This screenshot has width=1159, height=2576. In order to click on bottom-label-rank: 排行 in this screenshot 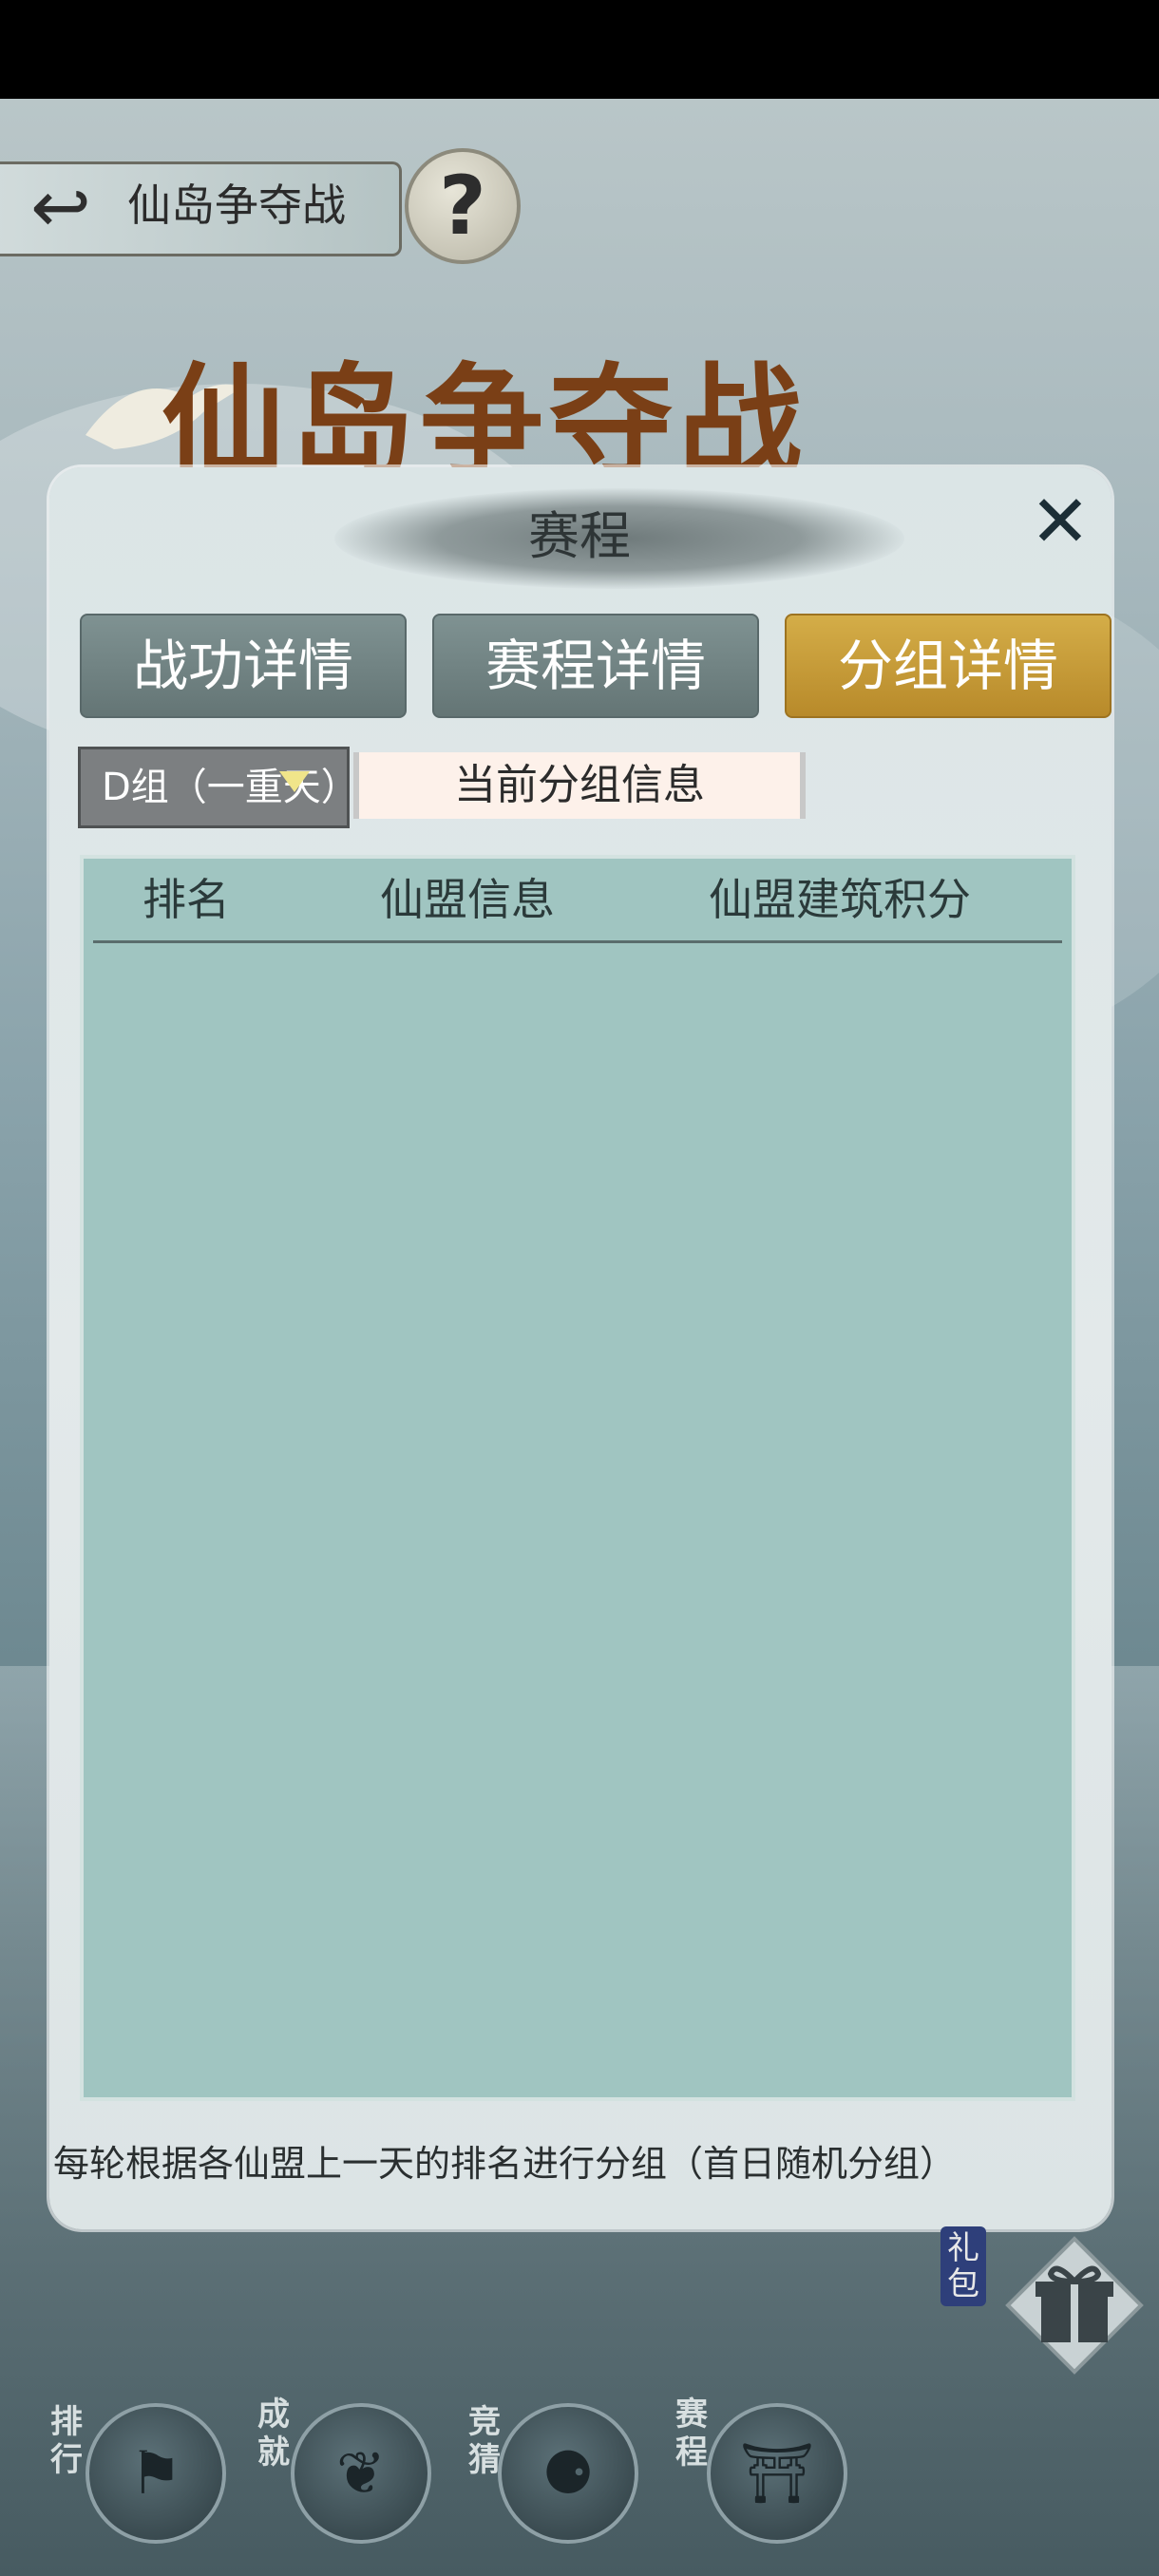, I will do `click(66, 2441)`.